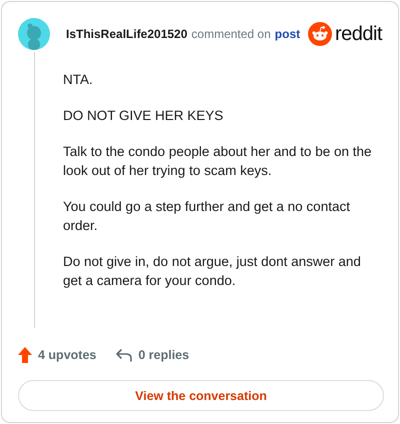 The image size is (400, 424). Describe the element at coordinates (287, 34) in the screenshot. I see `post-link: post` at that location.